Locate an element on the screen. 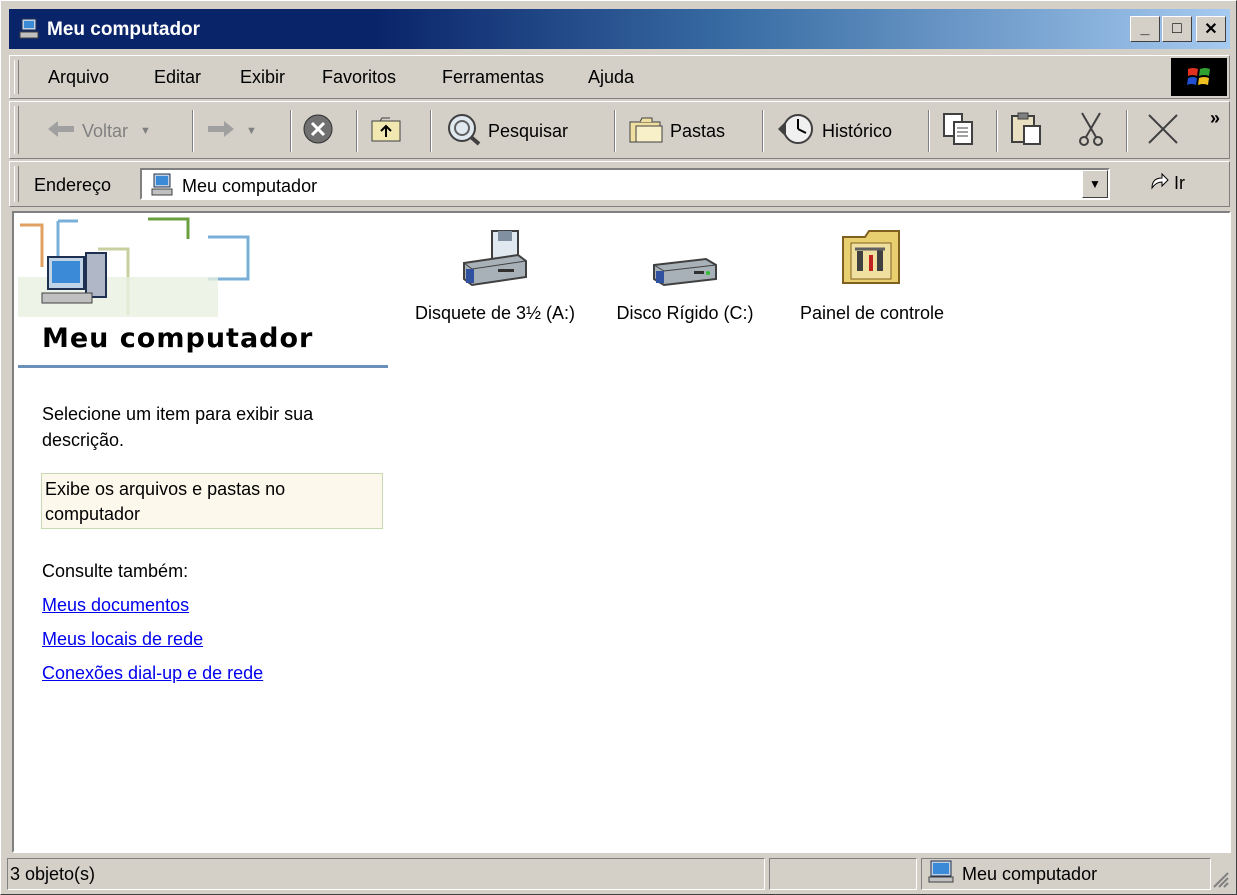  status-zone-pane: Meu computador is located at coordinates (1066, 874).